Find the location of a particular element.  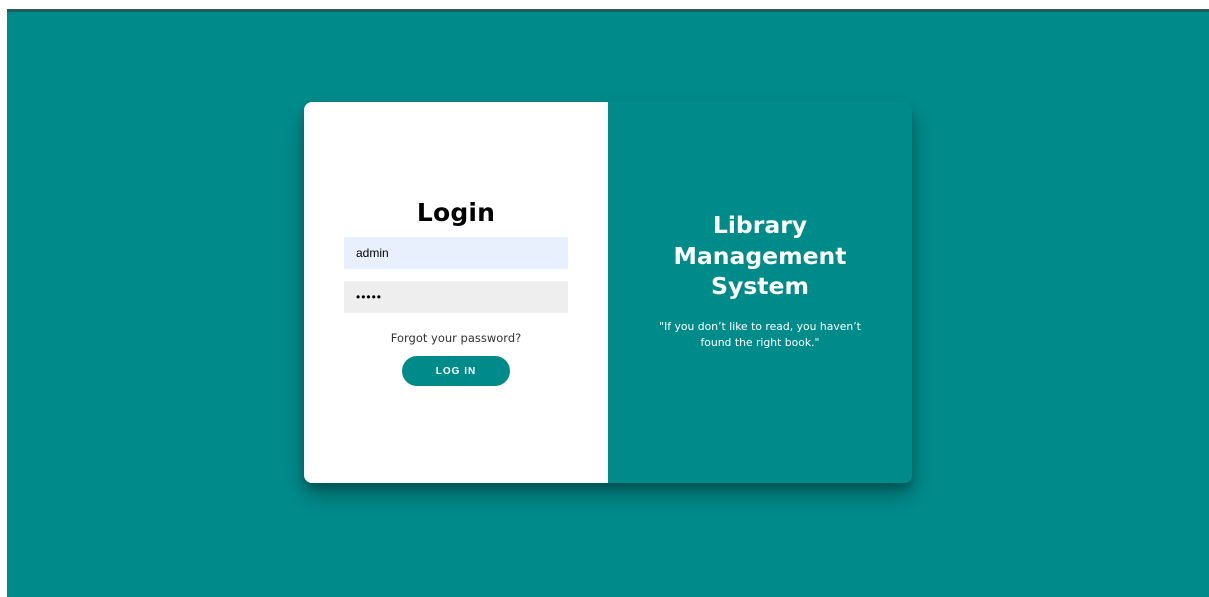

system-title-line: System is located at coordinates (760, 286).